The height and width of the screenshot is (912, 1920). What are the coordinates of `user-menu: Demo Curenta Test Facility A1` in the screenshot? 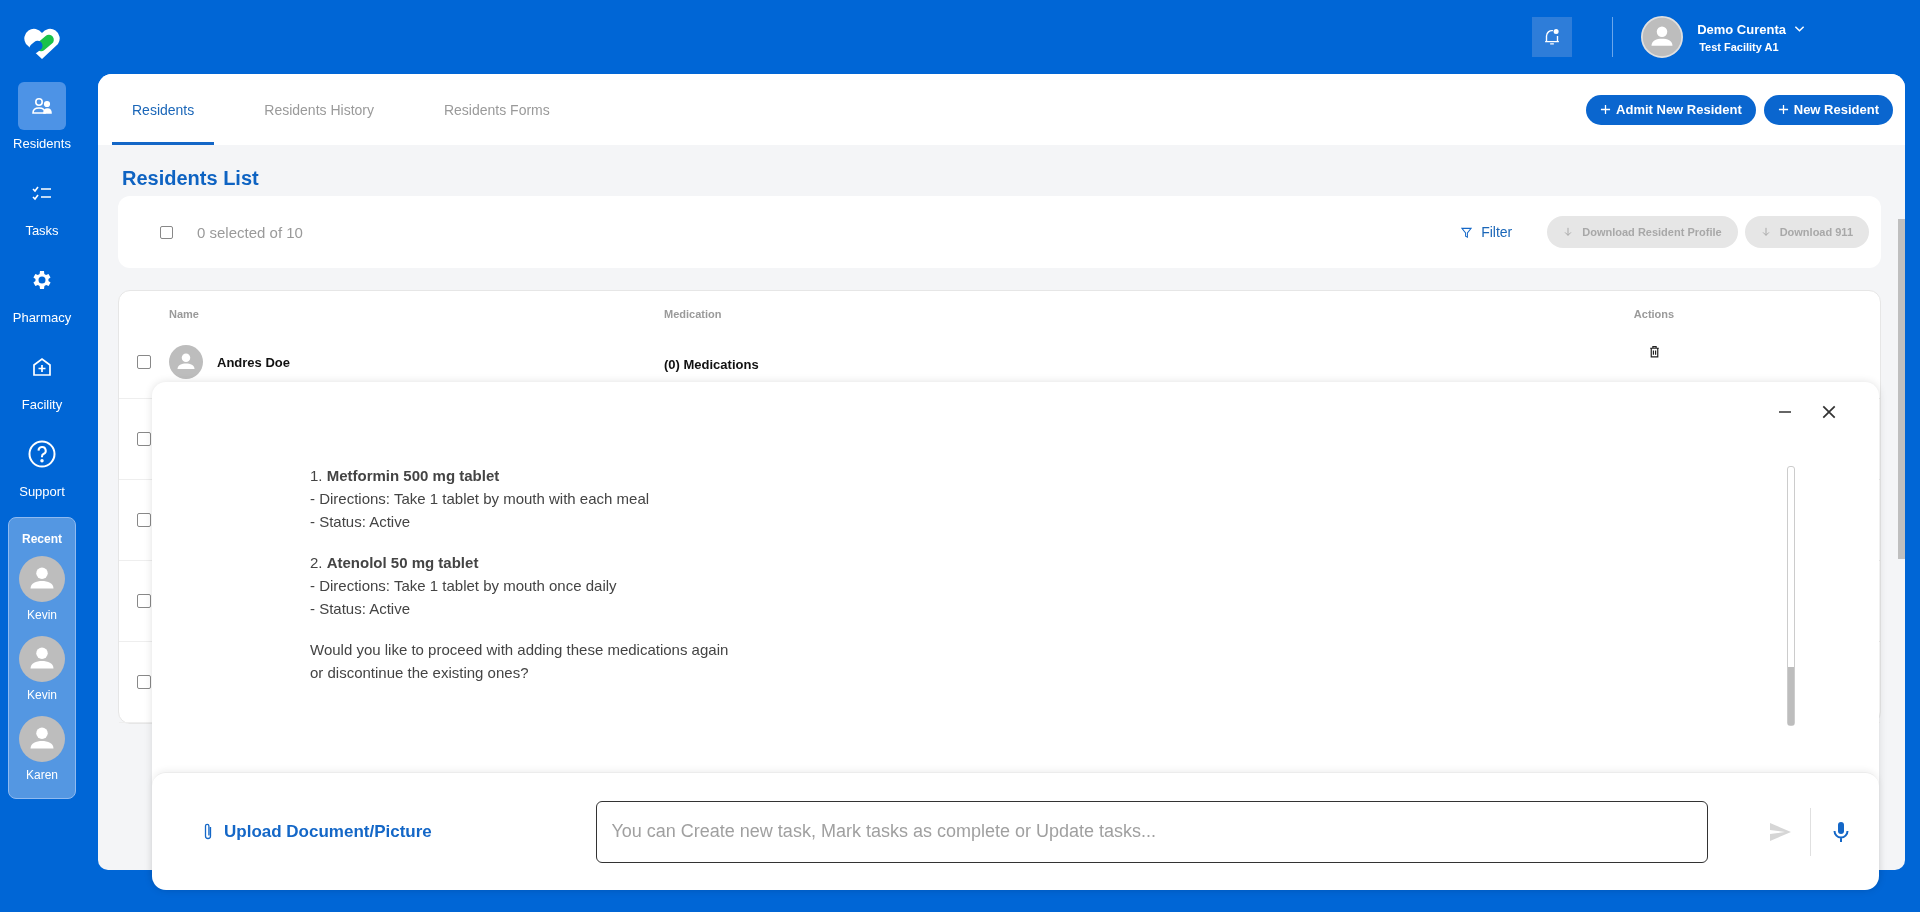 It's located at (1723, 37).